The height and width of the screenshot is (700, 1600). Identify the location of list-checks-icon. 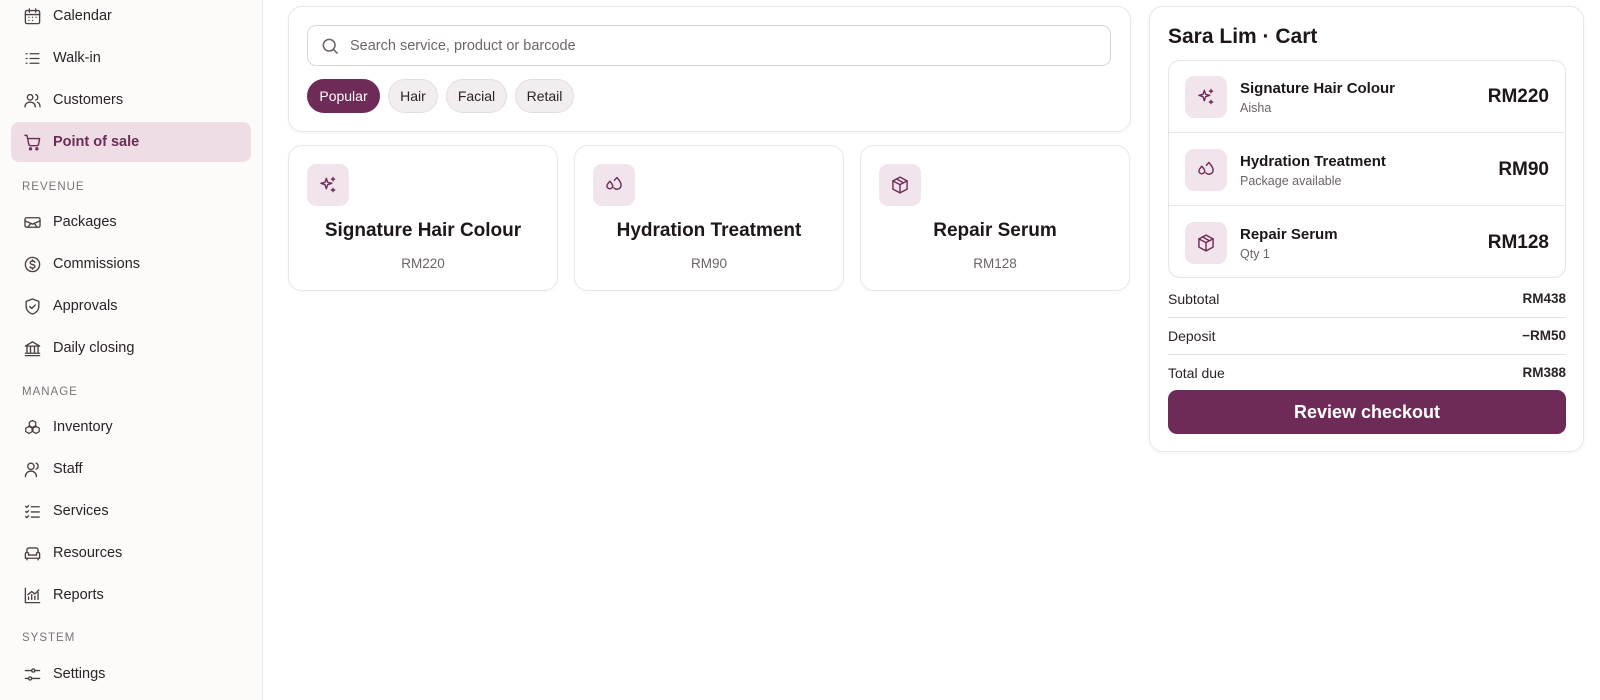
(32, 511).